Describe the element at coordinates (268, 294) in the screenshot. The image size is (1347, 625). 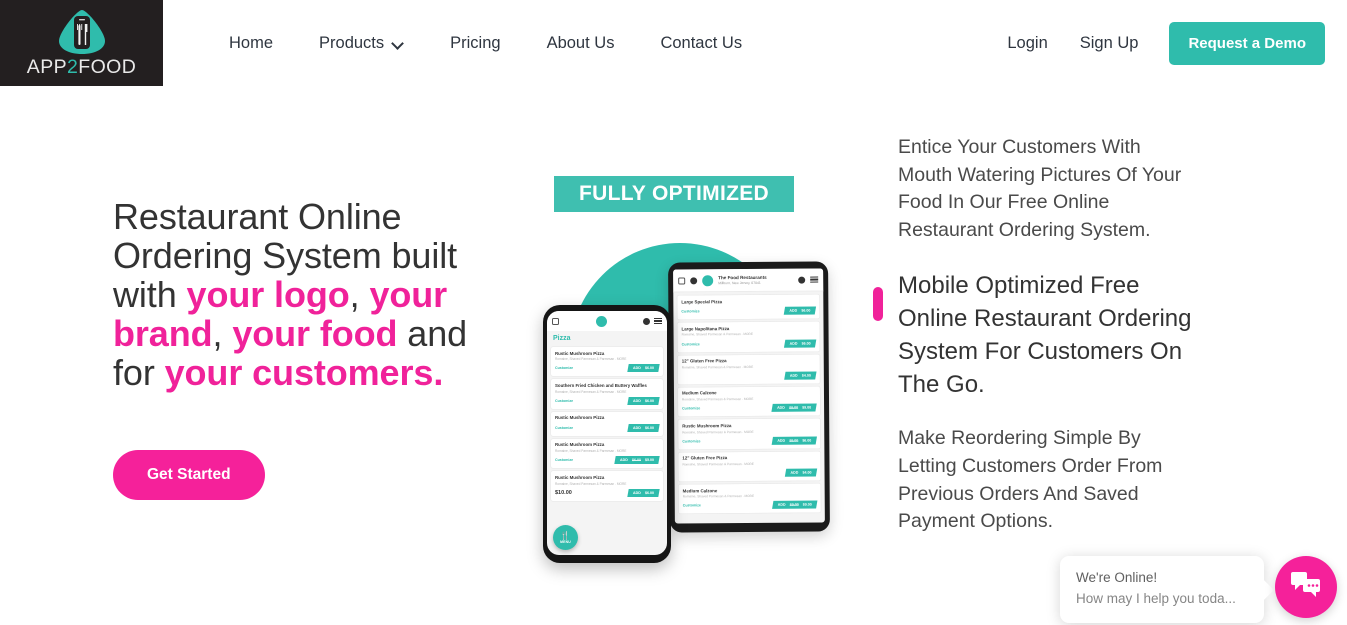
I see `hero-highlight-logo: your logo` at that location.